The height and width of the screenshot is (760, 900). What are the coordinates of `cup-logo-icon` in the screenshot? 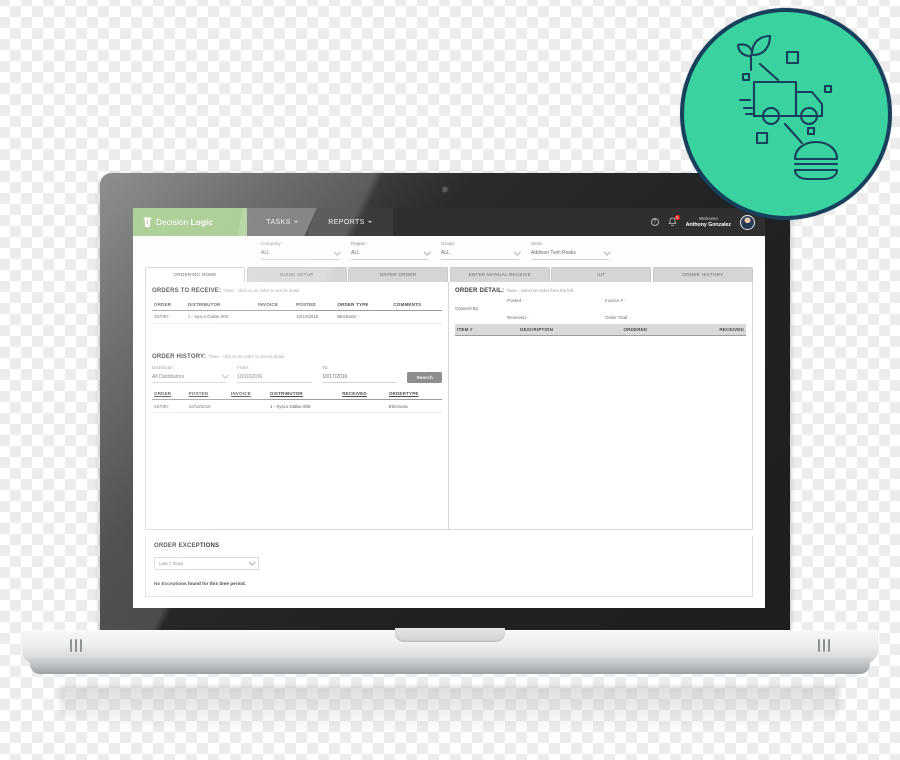 It's located at (147, 222).